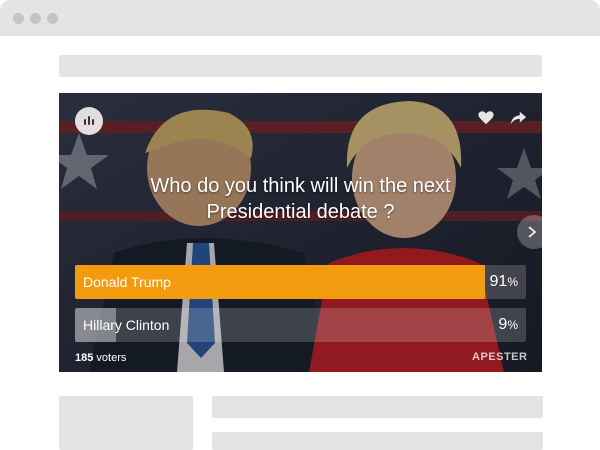  What do you see at coordinates (486, 118) in the screenshot?
I see `heart-icon` at bounding box center [486, 118].